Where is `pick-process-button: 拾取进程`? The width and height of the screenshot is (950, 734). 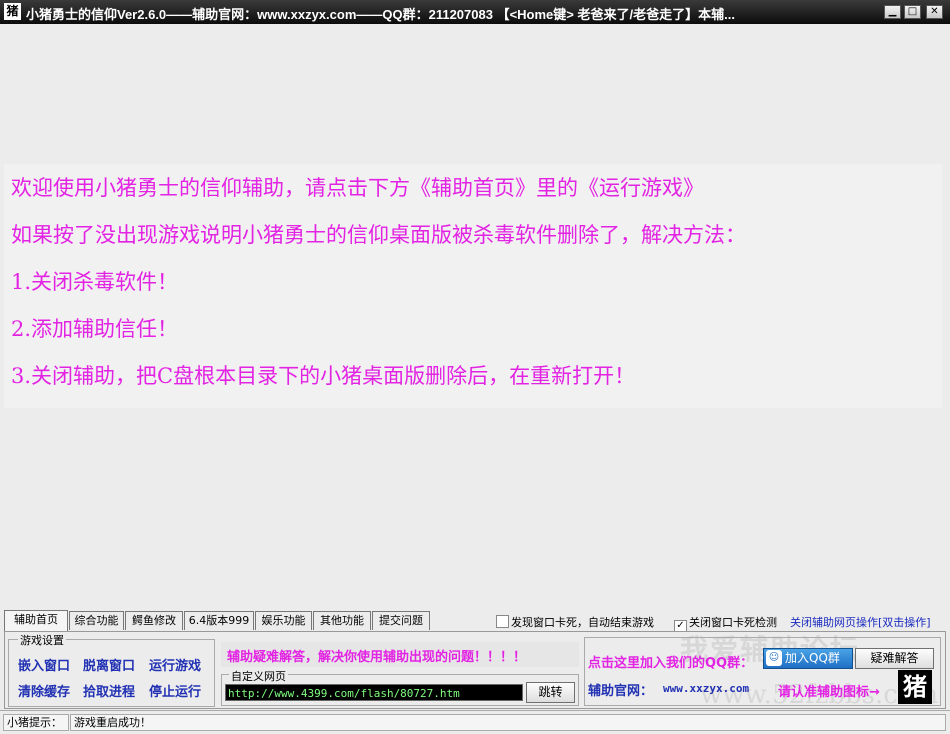
pick-process-button: 拾取进程 is located at coordinates (109, 690).